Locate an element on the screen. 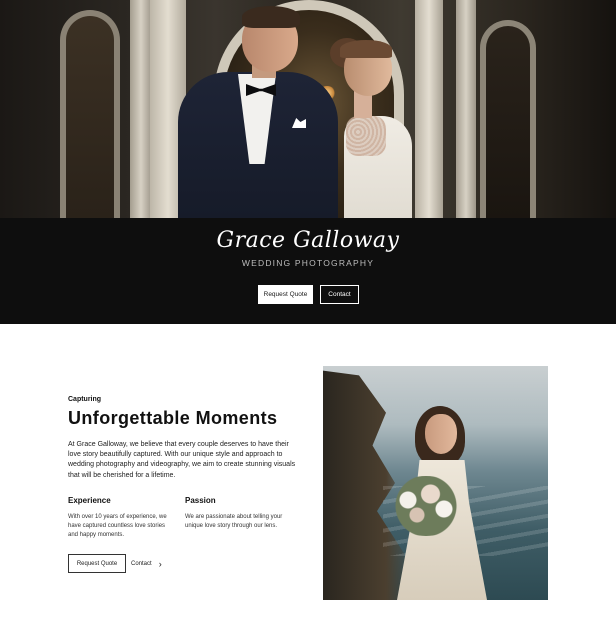 This screenshot has height=640, width=616. left-archway is located at coordinates (90, 114).